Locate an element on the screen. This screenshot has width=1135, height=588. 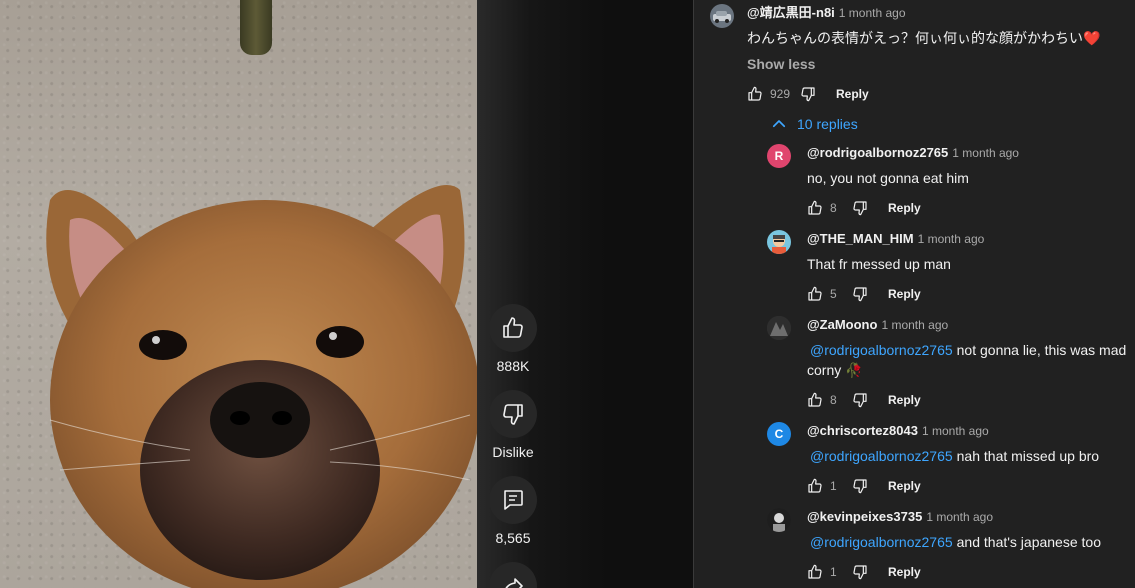
reply-author: @rodrigoalbornoz2765 is located at coordinates (877, 152).